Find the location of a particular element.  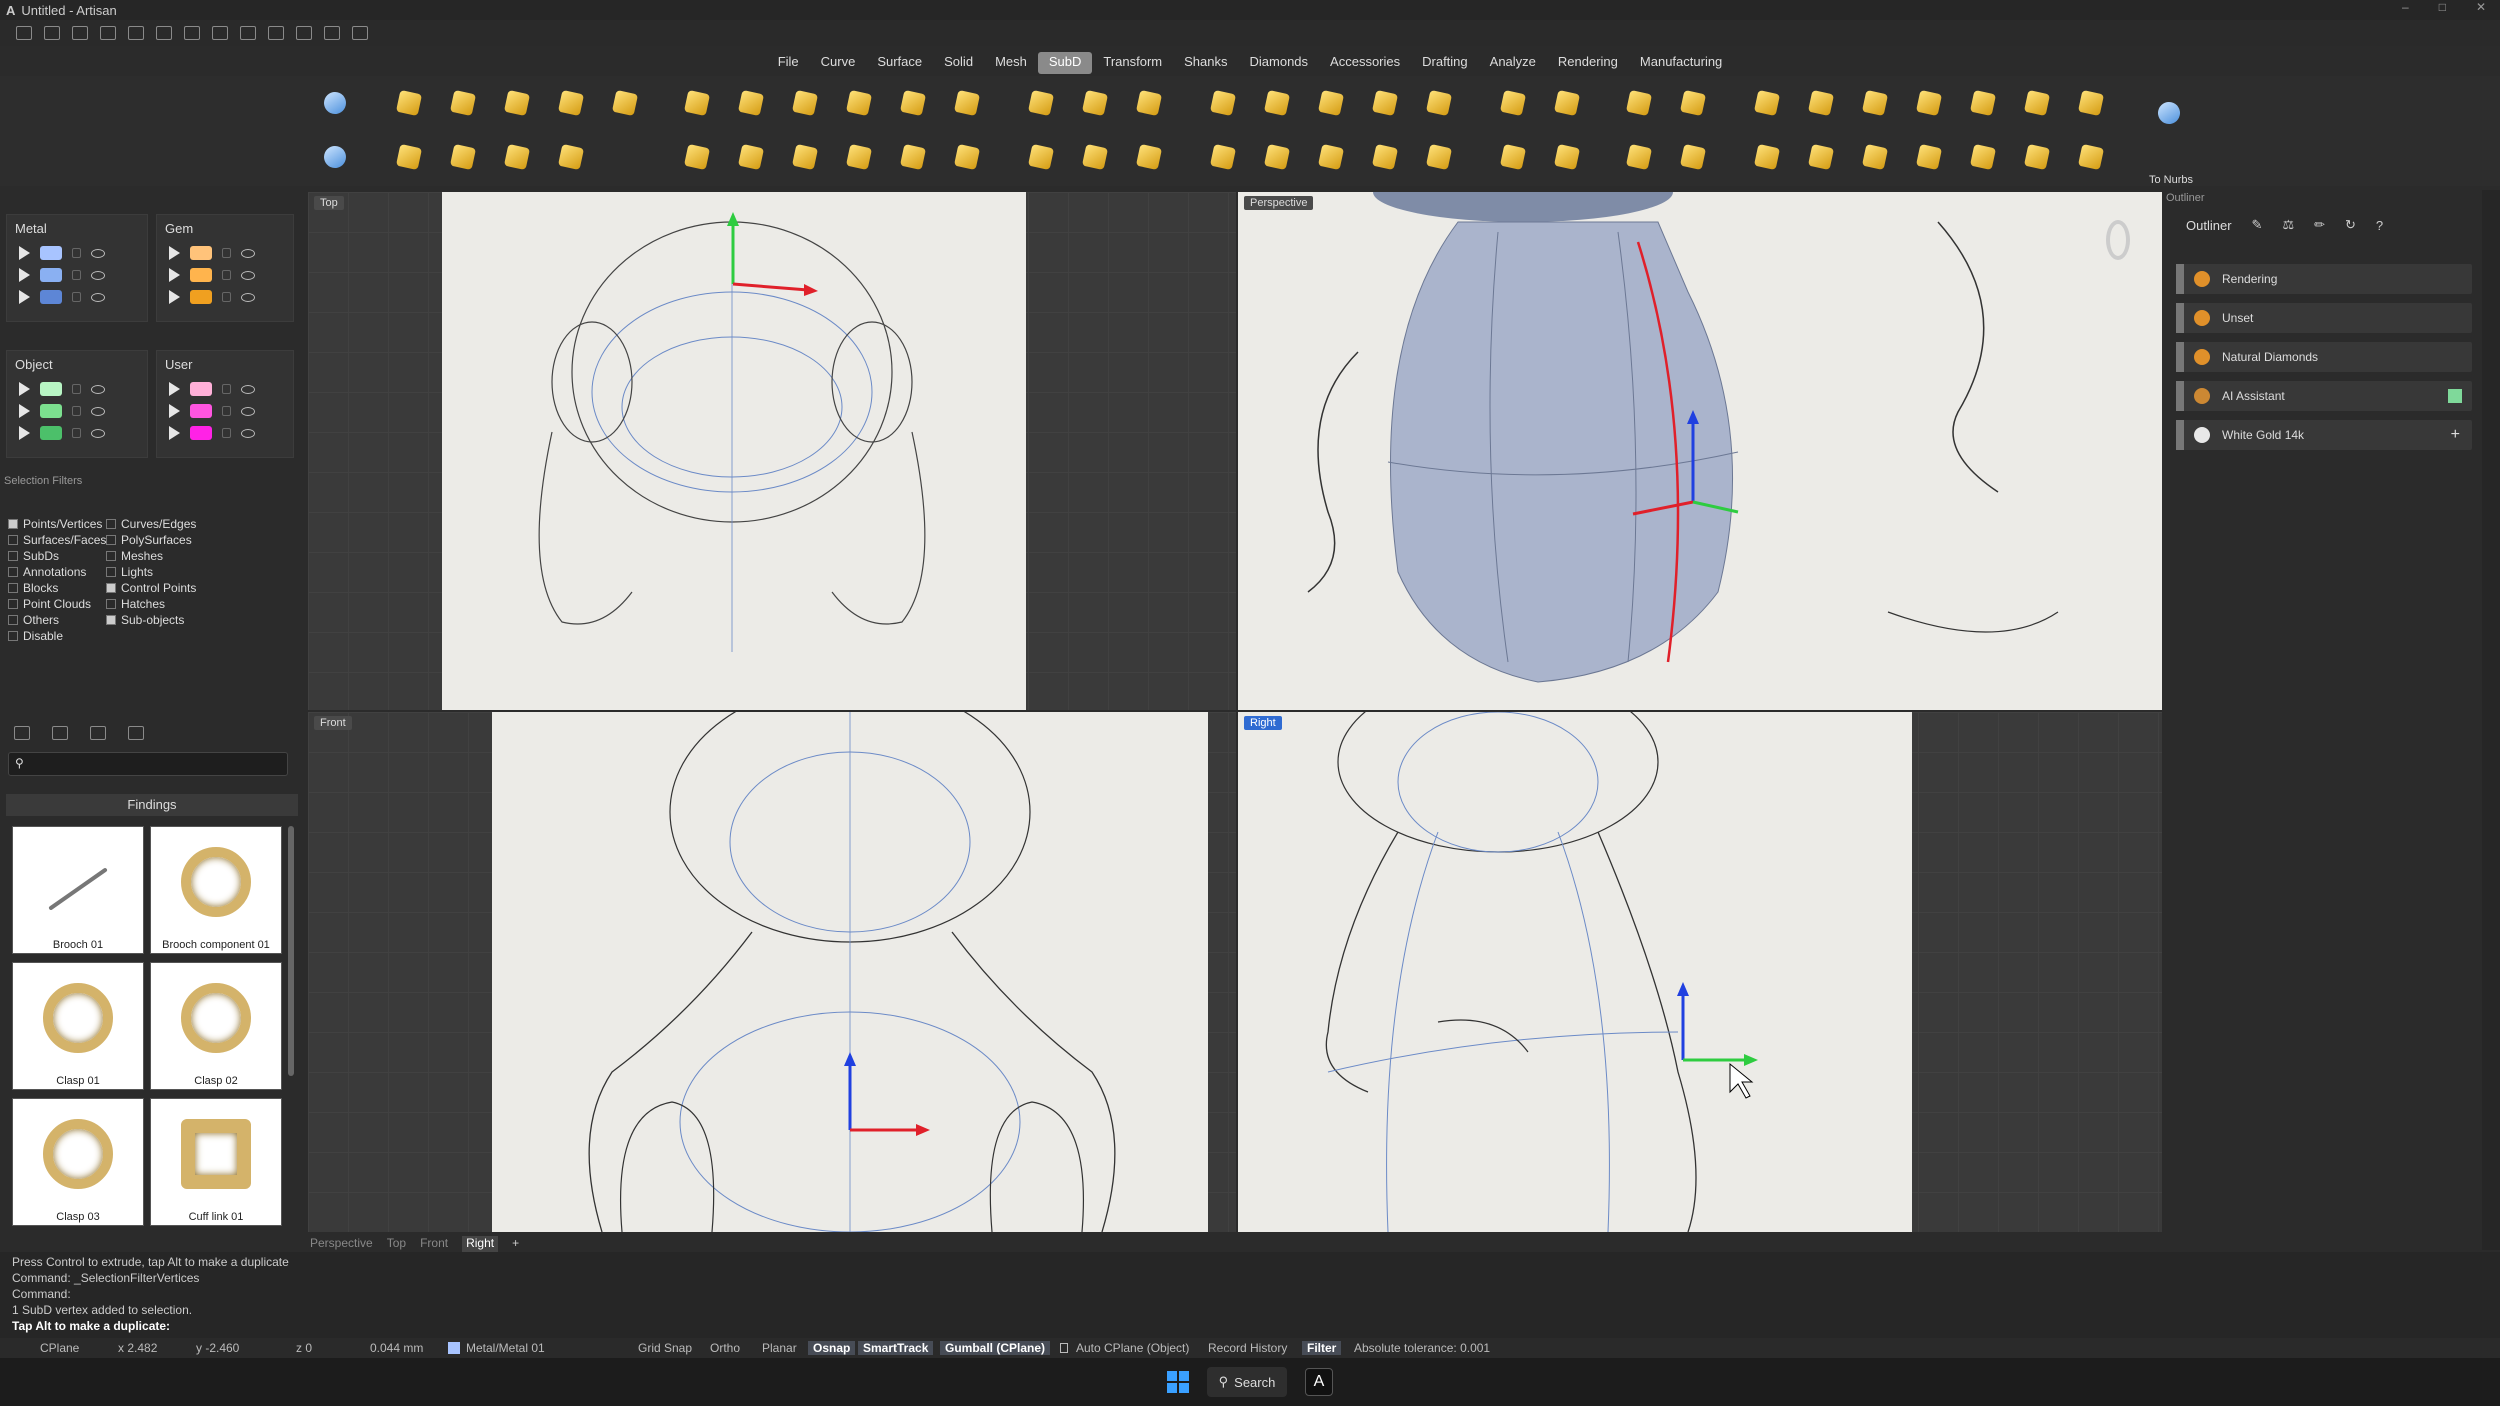

new-file-icon is located at coordinates (24, 33).